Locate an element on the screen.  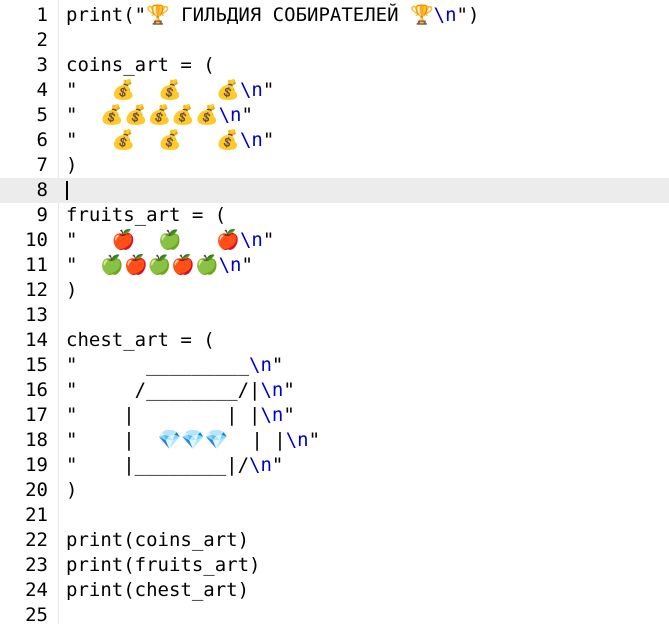
line-number: 14 is located at coordinates (36, 340).